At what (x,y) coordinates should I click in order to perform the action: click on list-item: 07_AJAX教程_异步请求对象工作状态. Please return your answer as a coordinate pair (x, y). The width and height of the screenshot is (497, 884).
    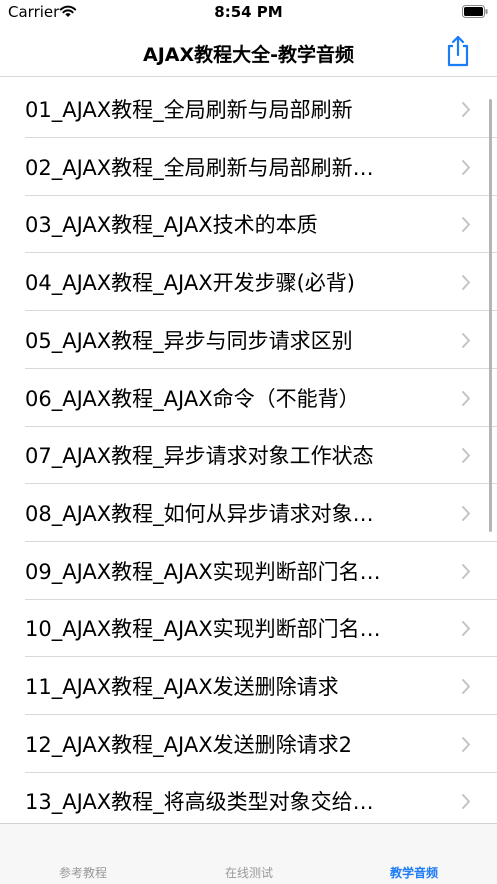
    Looking at the image, I should click on (248, 456).